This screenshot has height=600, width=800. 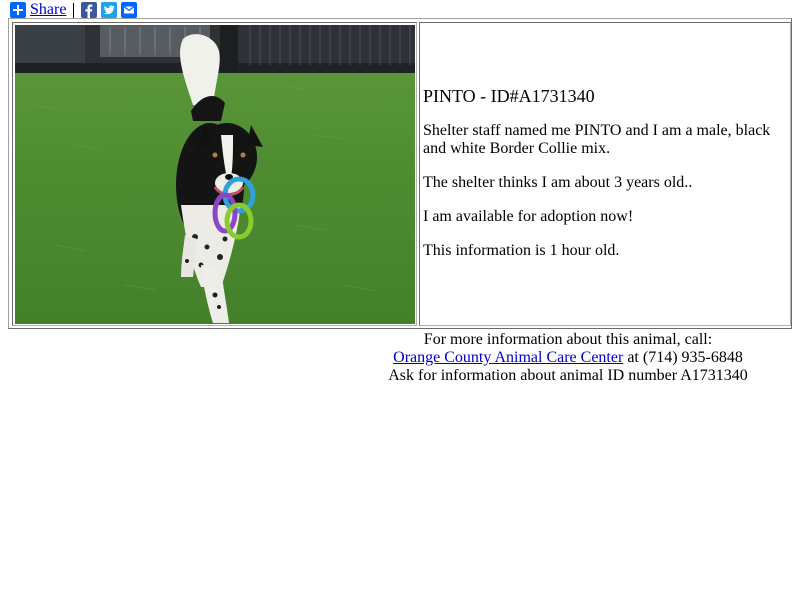 I want to click on email-icon, so click(x=129, y=10).